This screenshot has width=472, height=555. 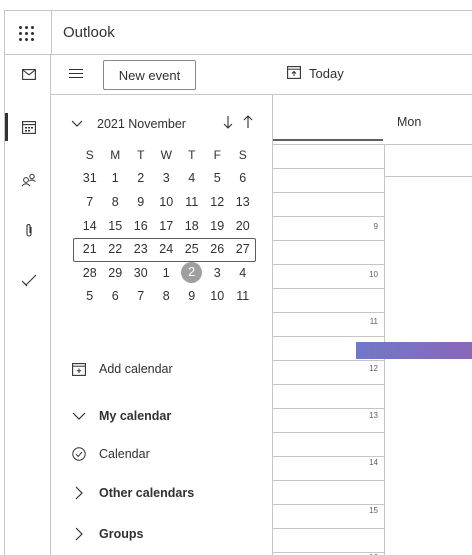 What do you see at coordinates (372, 120) in the screenshot?
I see `day-header: Mon` at bounding box center [372, 120].